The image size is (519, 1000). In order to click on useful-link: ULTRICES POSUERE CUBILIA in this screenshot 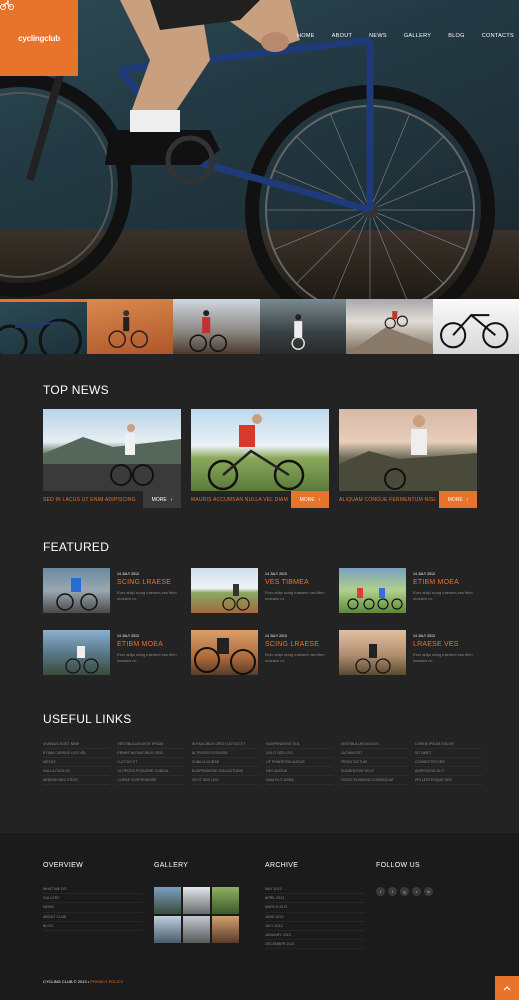, I will do `click(151, 771)`.